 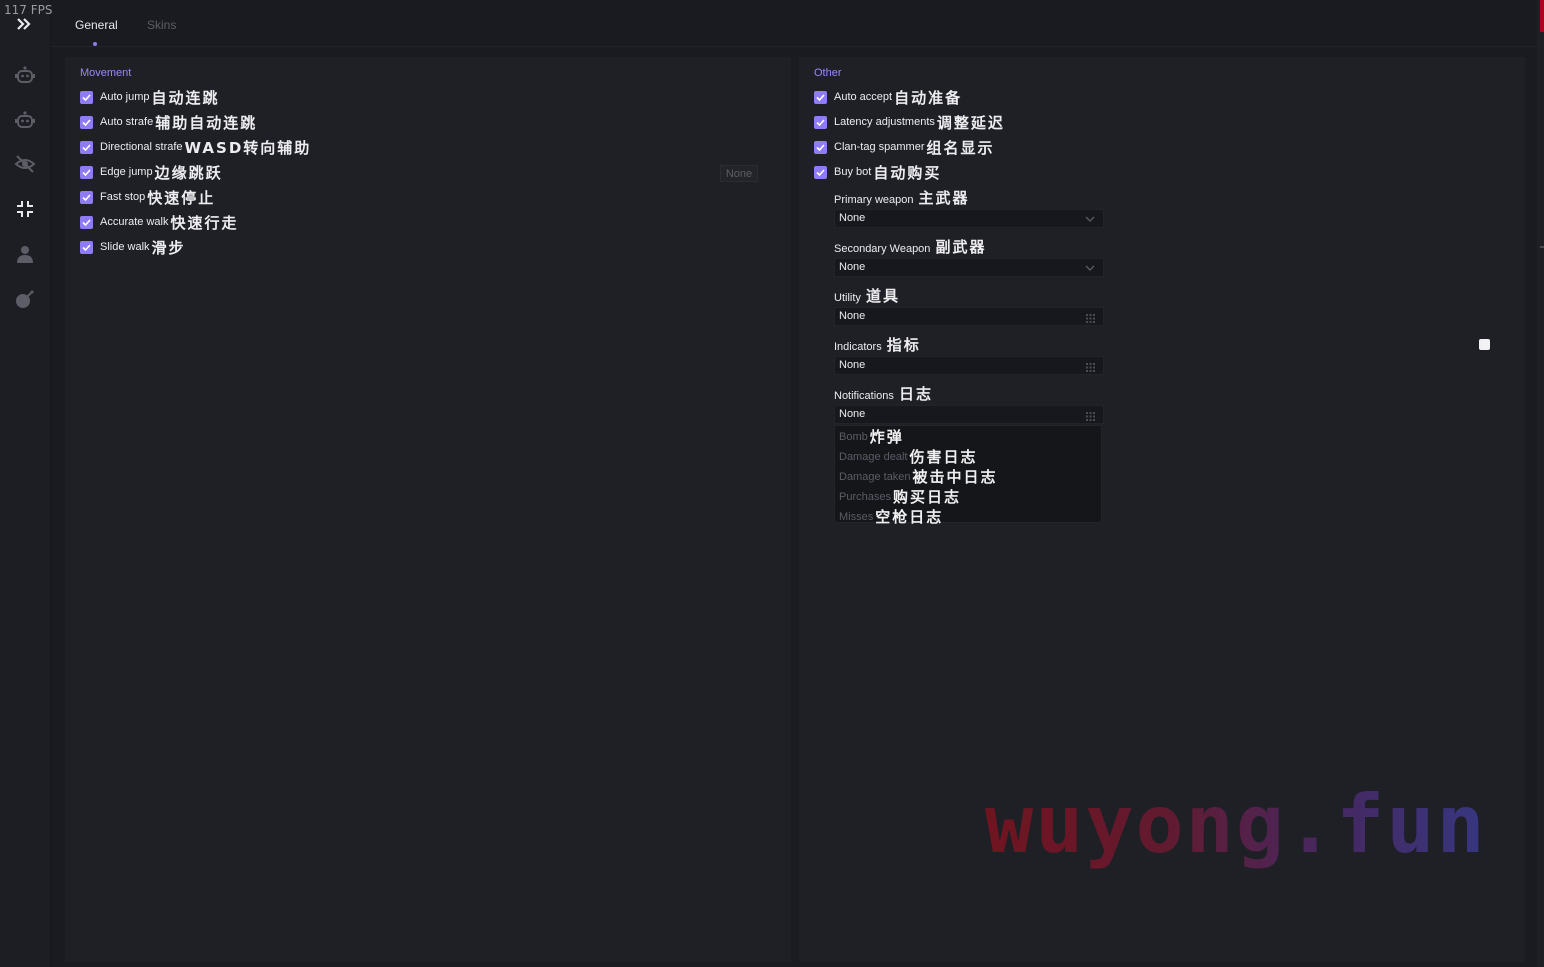 I want to click on checkbox-label-cn: 自动购买, so click(x=907, y=172).